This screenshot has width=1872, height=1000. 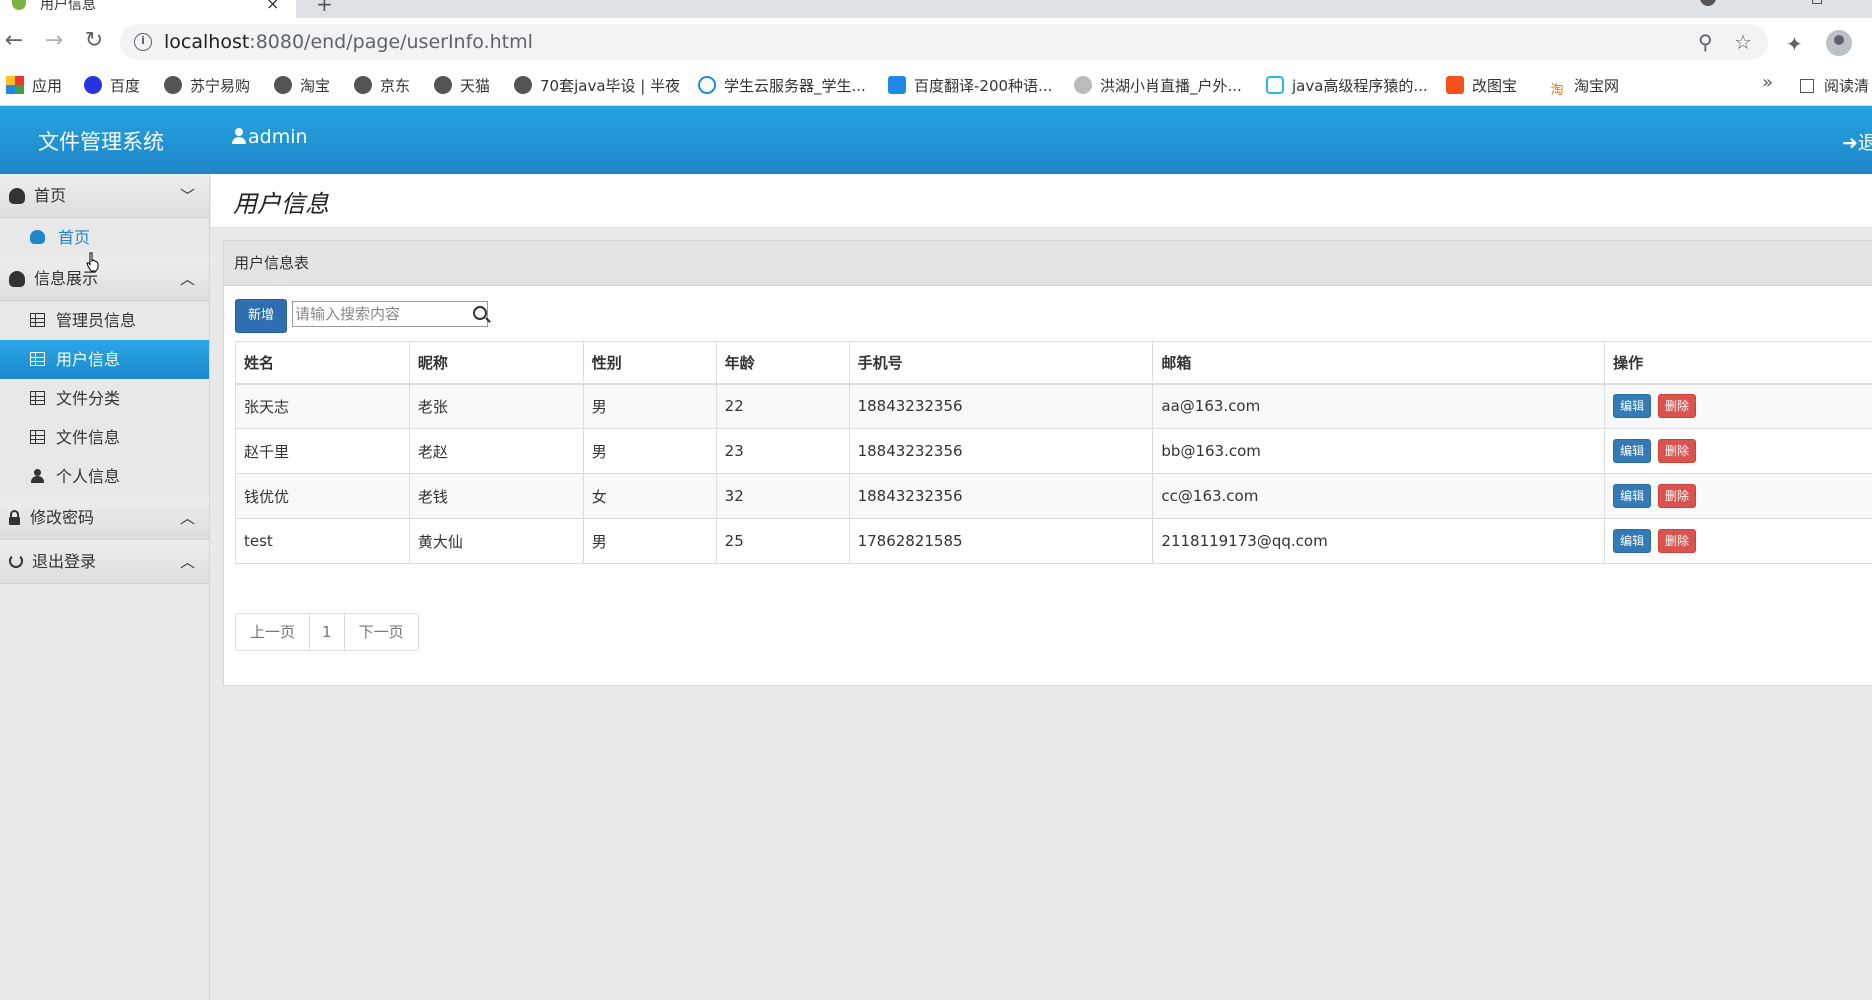 I want to click on user-icon, so click(x=239, y=136).